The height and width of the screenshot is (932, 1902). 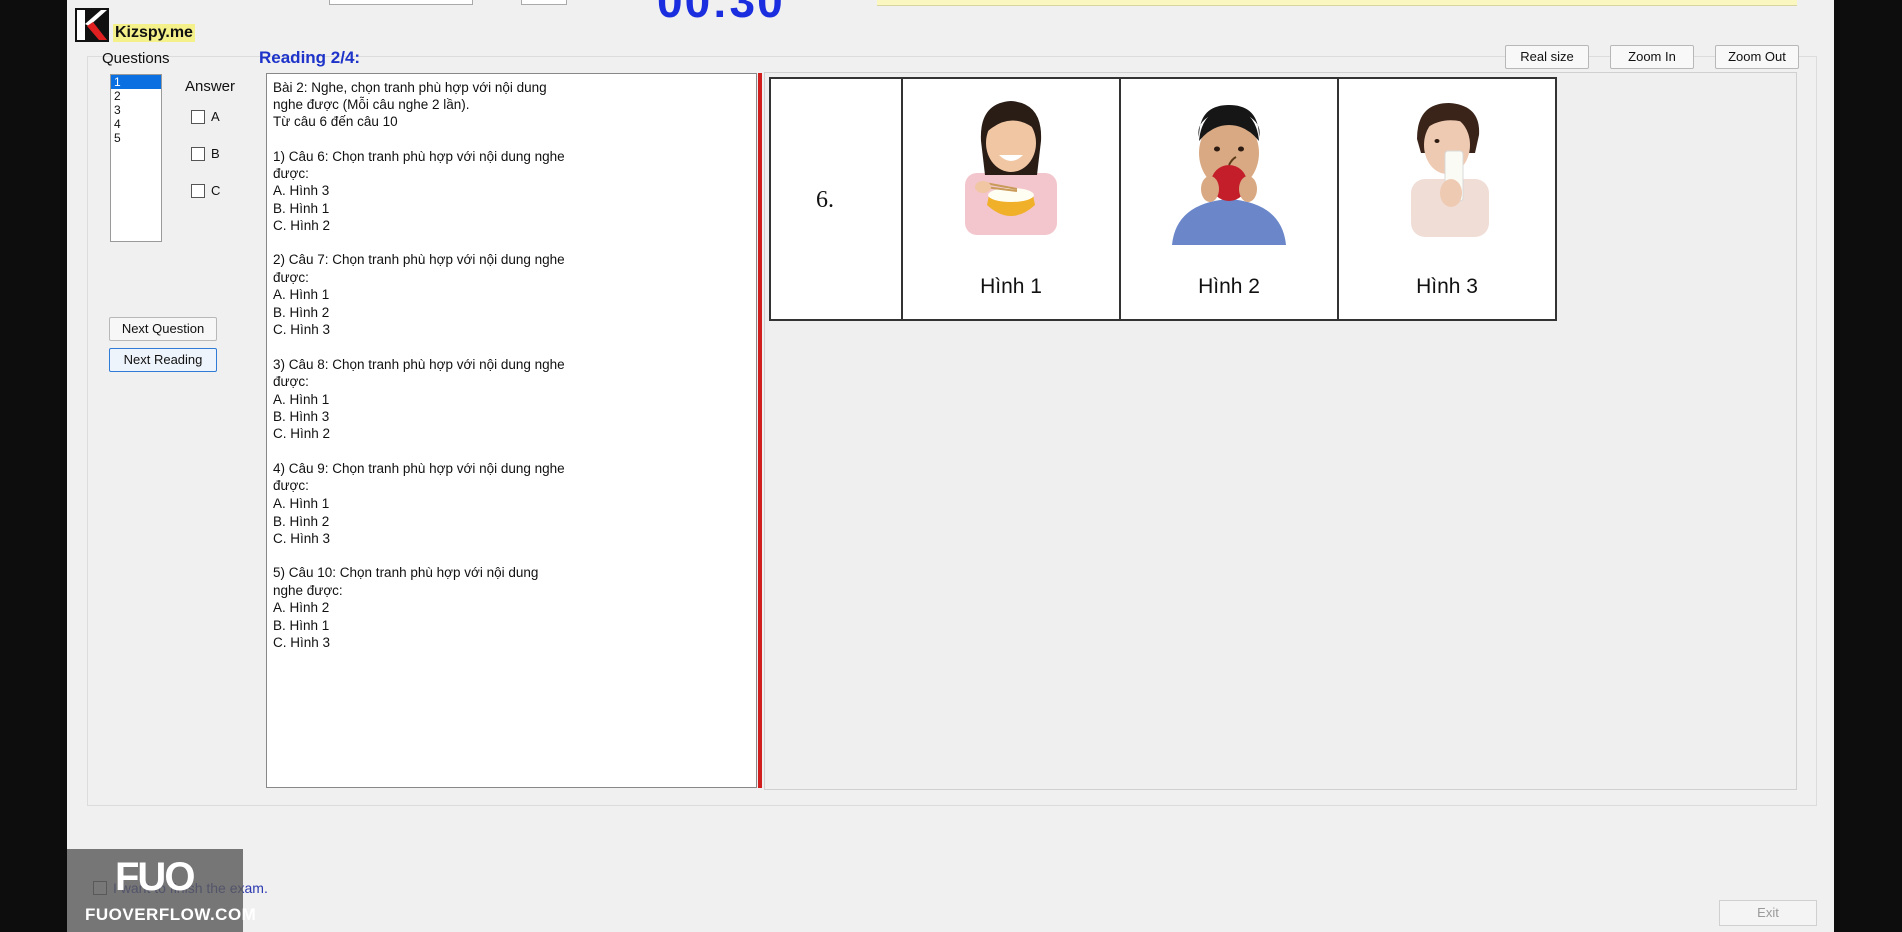 I want to click on reading-line: nghe được:, so click(x=308, y=590).